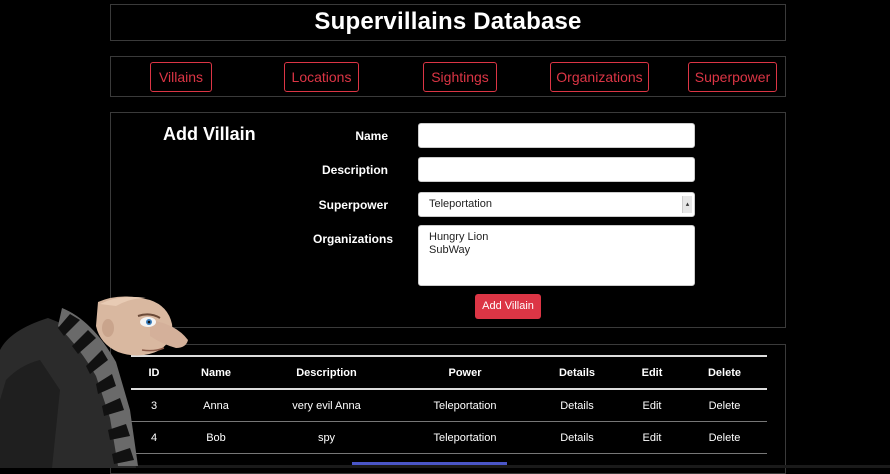 The width and height of the screenshot is (890, 474). I want to click on col-header-edit: Edit, so click(652, 372).